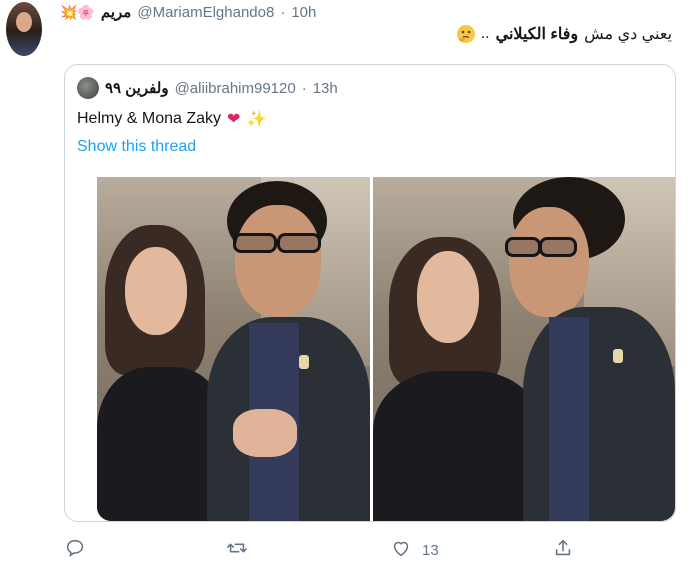  I want to click on quoted-text: Helmy & Mona Zaky ❤ ✨, so click(171, 119).